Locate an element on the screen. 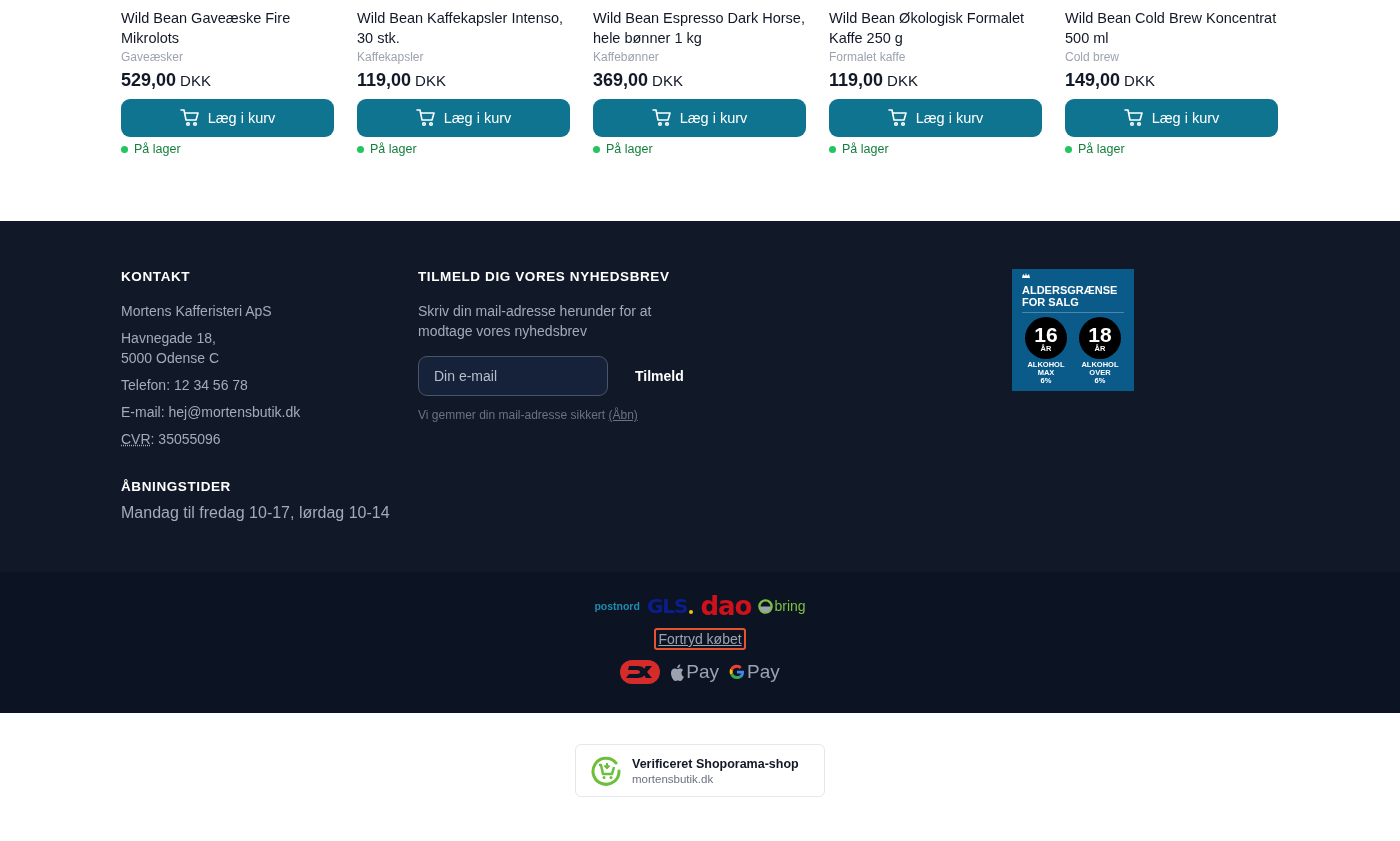  product-price: 149,00 is located at coordinates (1093, 80).